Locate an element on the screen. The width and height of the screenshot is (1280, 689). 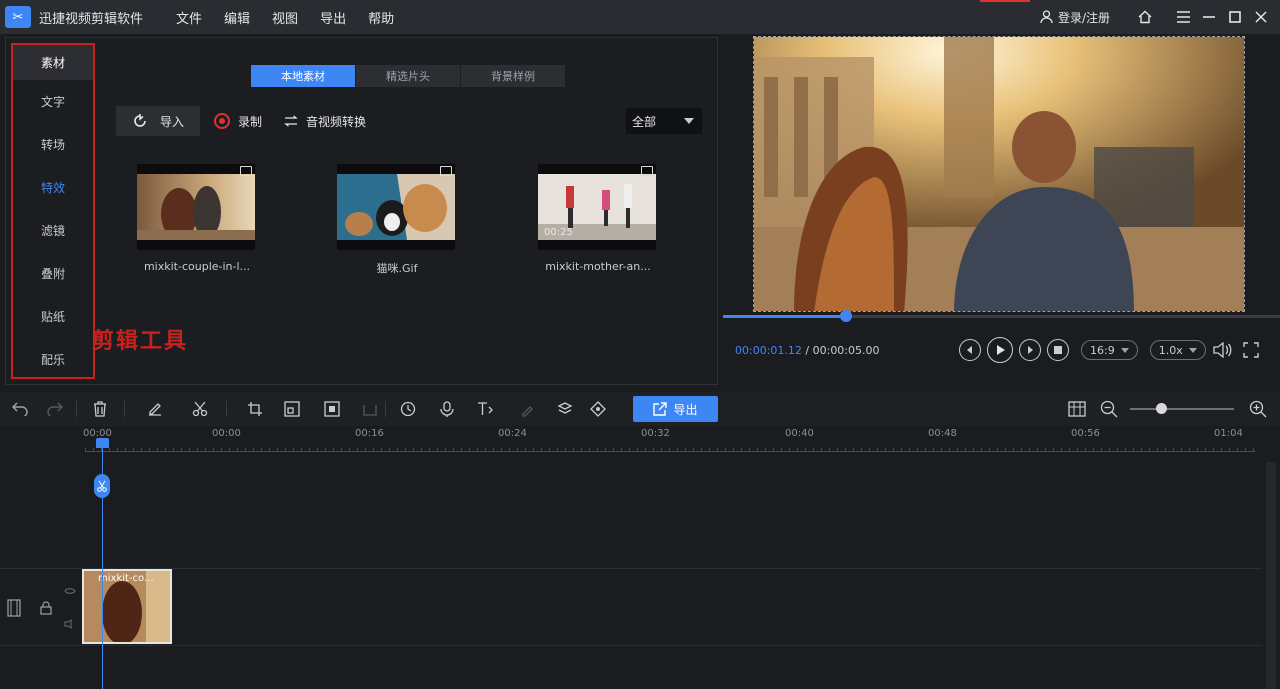
crop-button is located at coordinates (255, 409).